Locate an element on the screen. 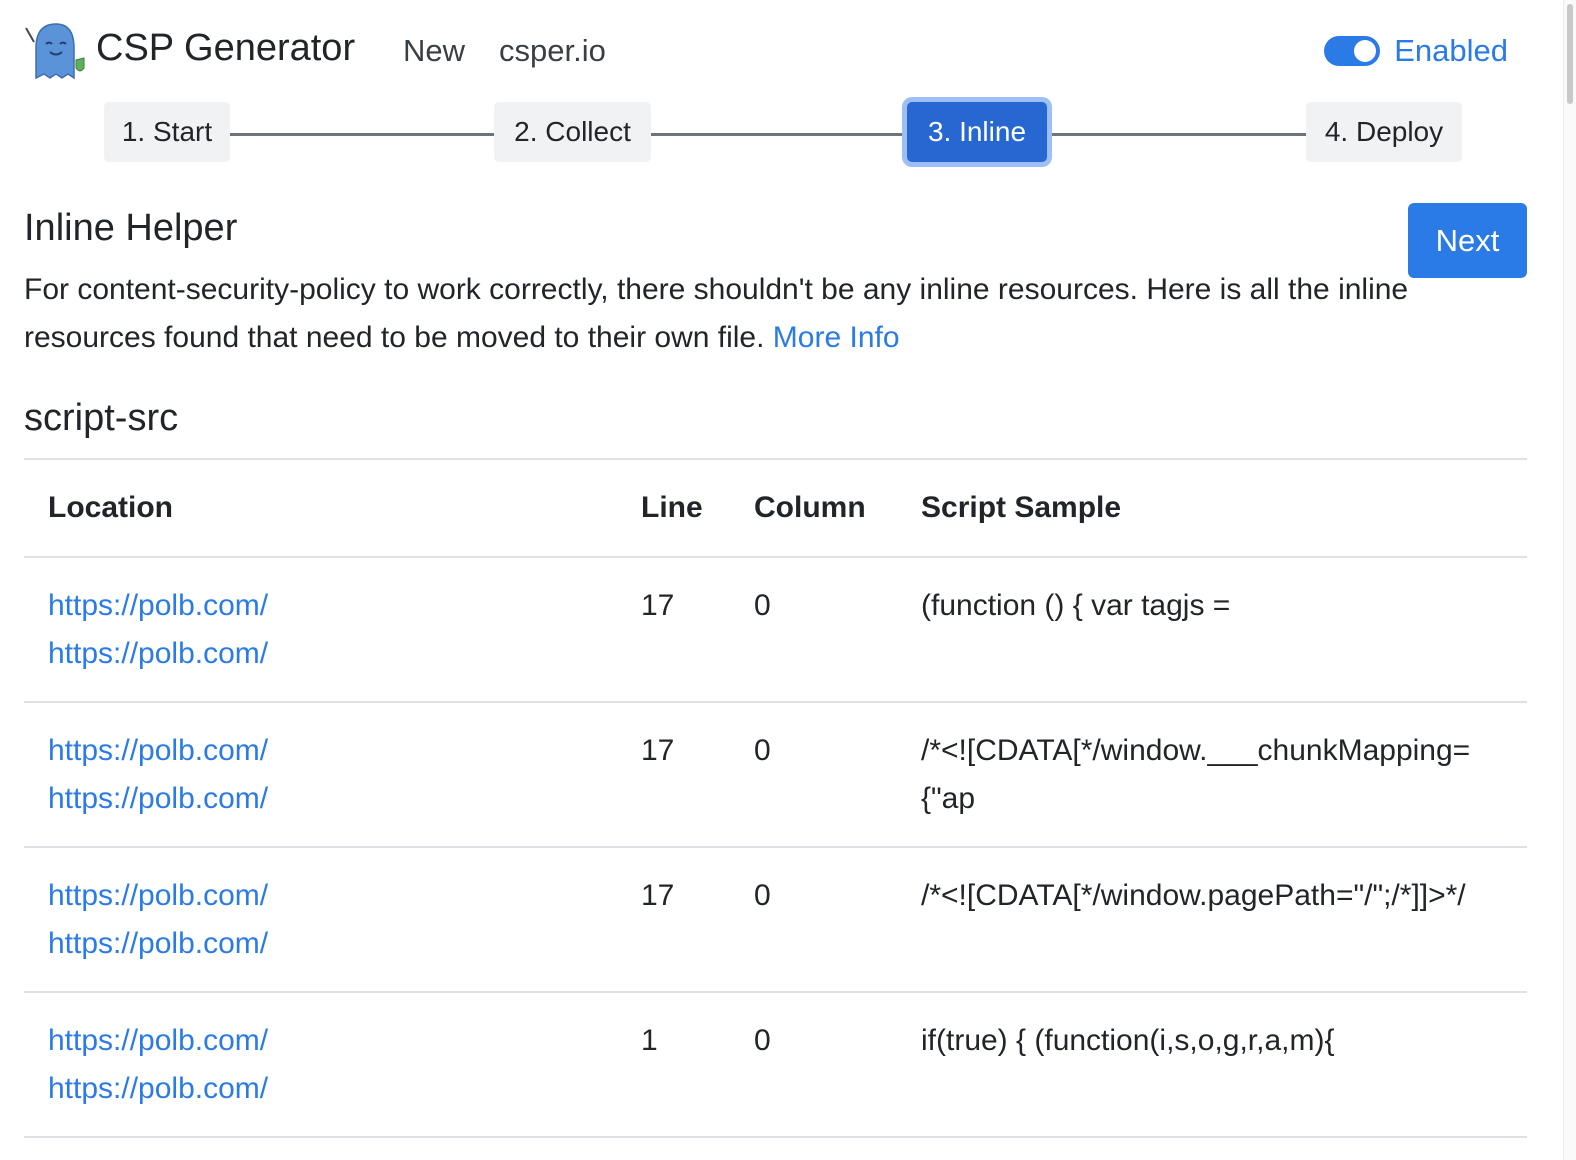  scrollbar-thumb is located at coordinates (1570, 54).